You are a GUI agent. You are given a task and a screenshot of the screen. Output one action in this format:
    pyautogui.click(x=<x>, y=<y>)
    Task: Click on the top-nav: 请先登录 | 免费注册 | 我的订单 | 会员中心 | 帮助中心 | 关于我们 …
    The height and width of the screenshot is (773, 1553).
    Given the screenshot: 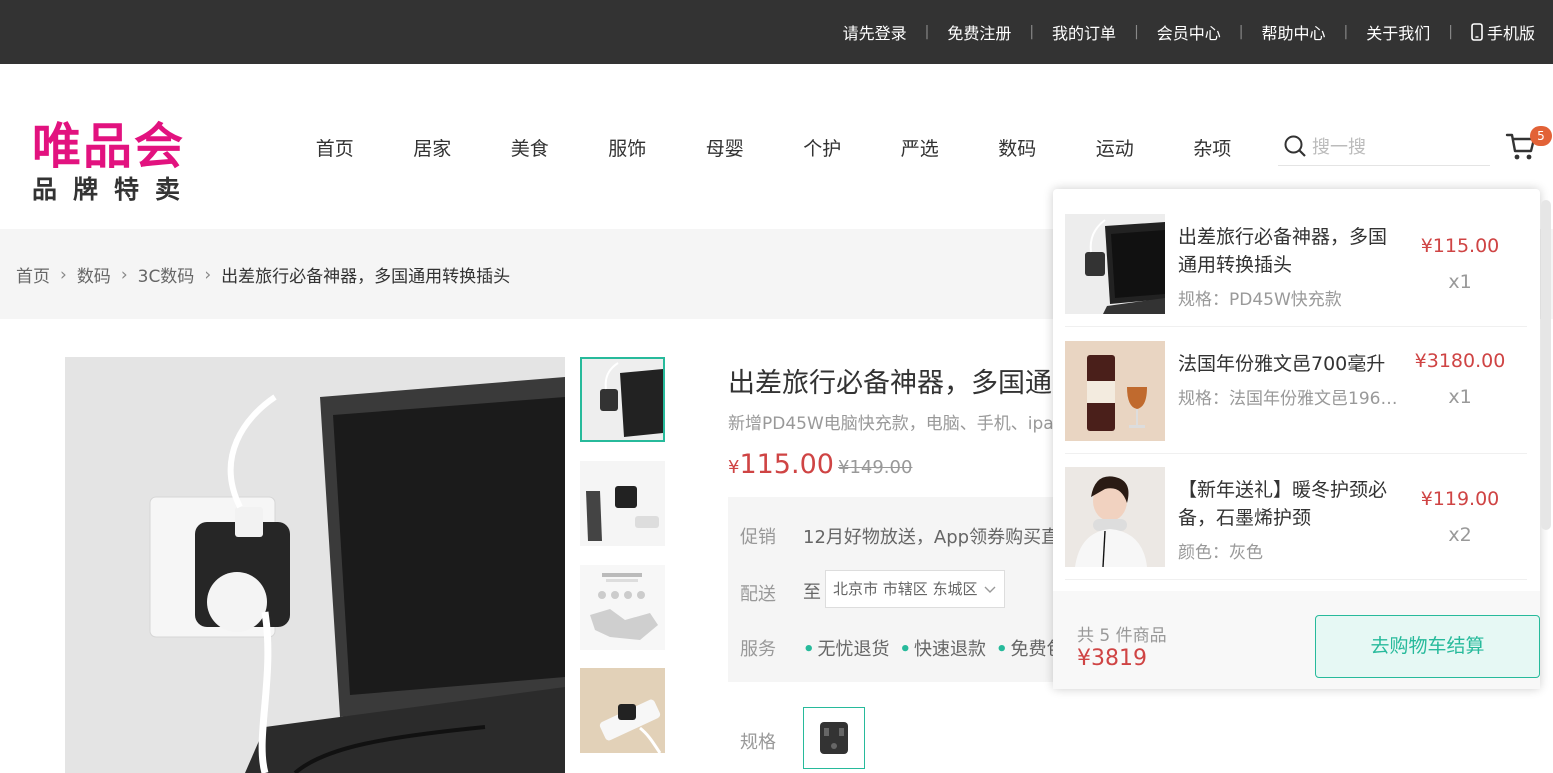 What is the action you would take?
    pyautogui.click(x=1189, y=32)
    